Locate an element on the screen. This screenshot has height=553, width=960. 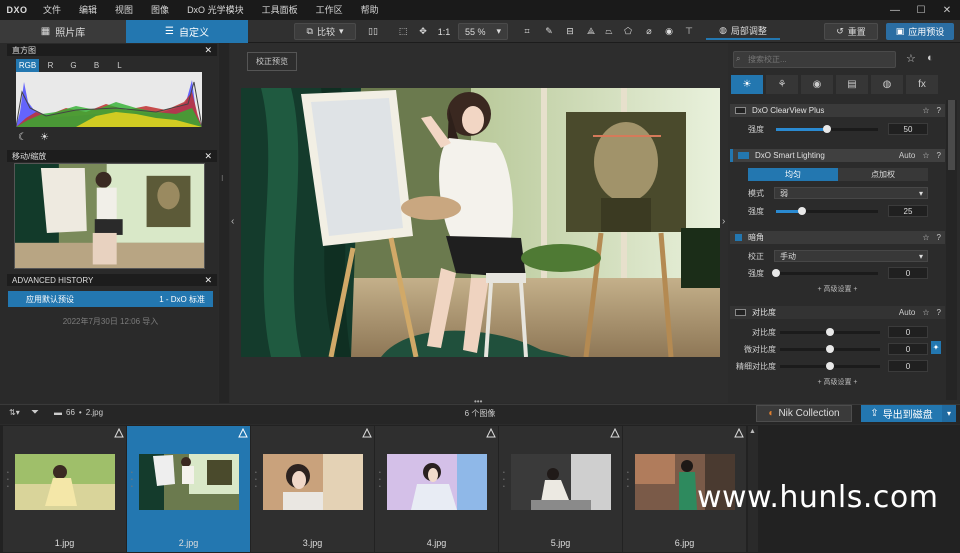
vignetting-header: 暗角 ☆? is located at coordinates (837, 237).